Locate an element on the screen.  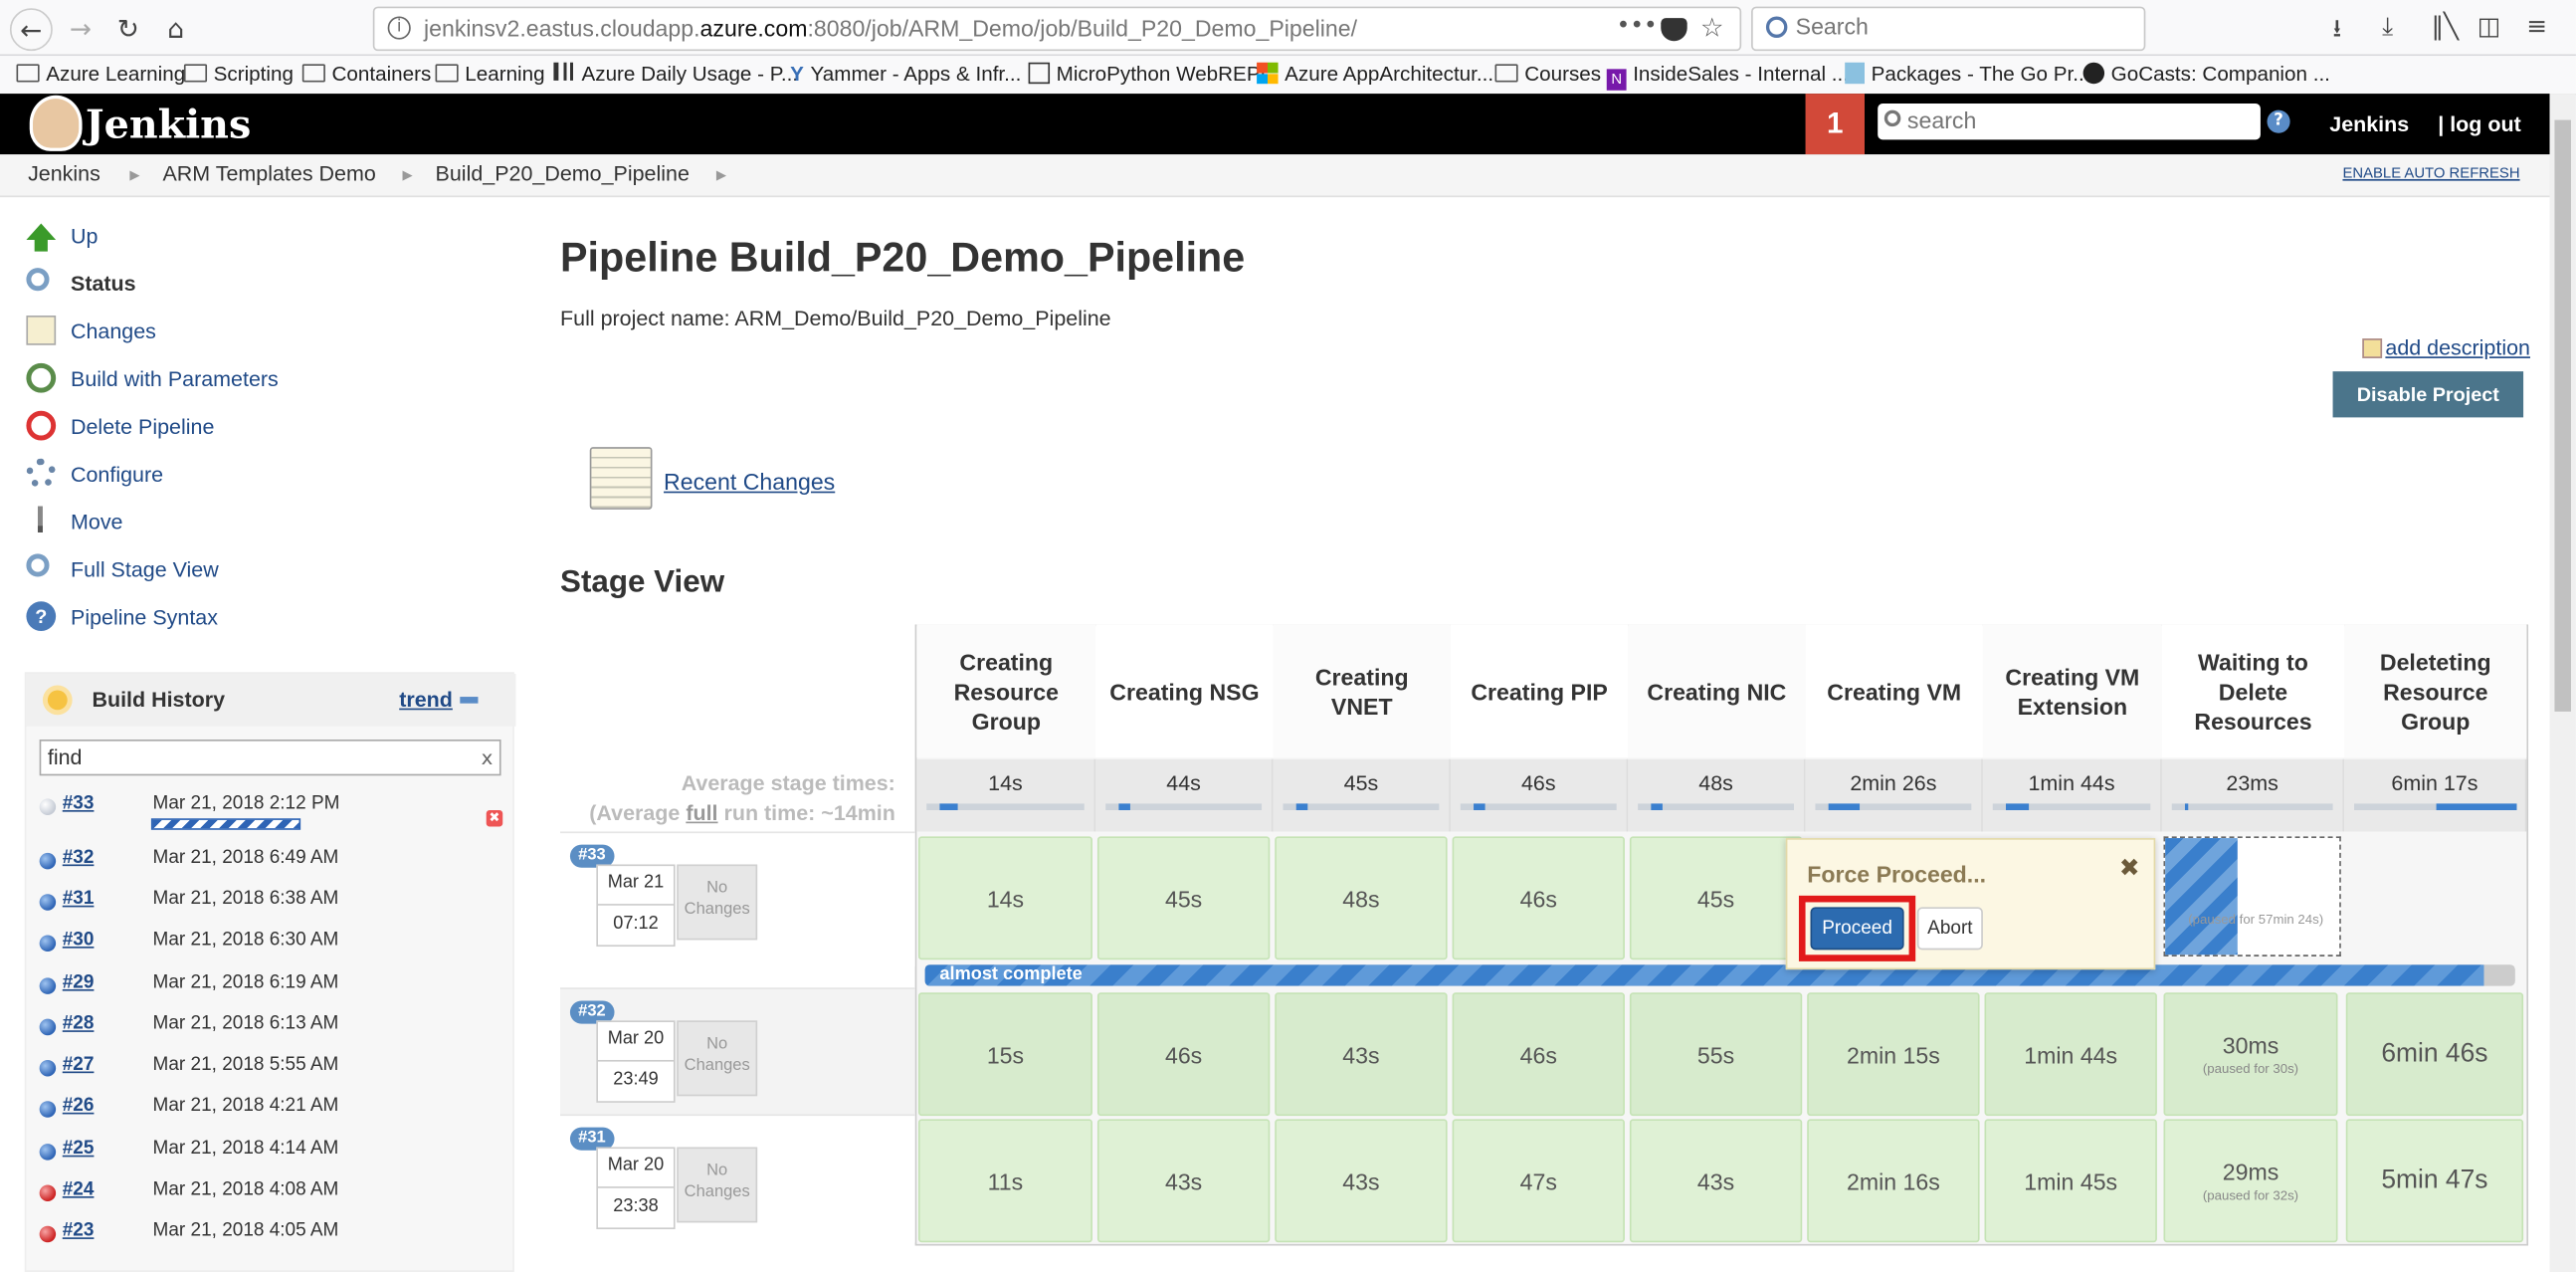
stage-cell: 1min 45s is located at coordinates (2070, 1181).